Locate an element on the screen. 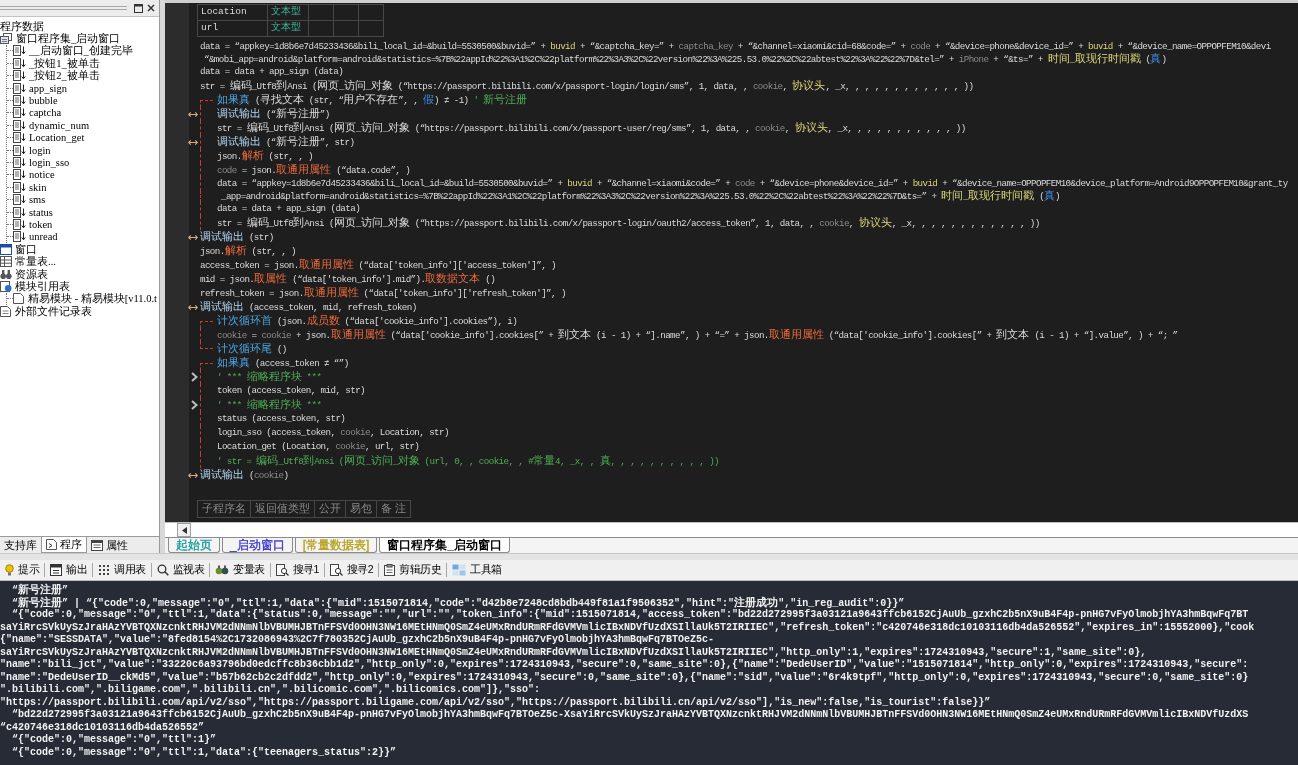 This screenshot has width=1298, height=765. code-line: str = 编码_Utf8到Ansi (网页_访问_对象 (“https://passport.bilibili.com/x/passport-login/oauth2/access_token”, 1, data, , cookie, 协议头, _x, , , , , , , , , , , , )) is located at coordinates (628, 223).